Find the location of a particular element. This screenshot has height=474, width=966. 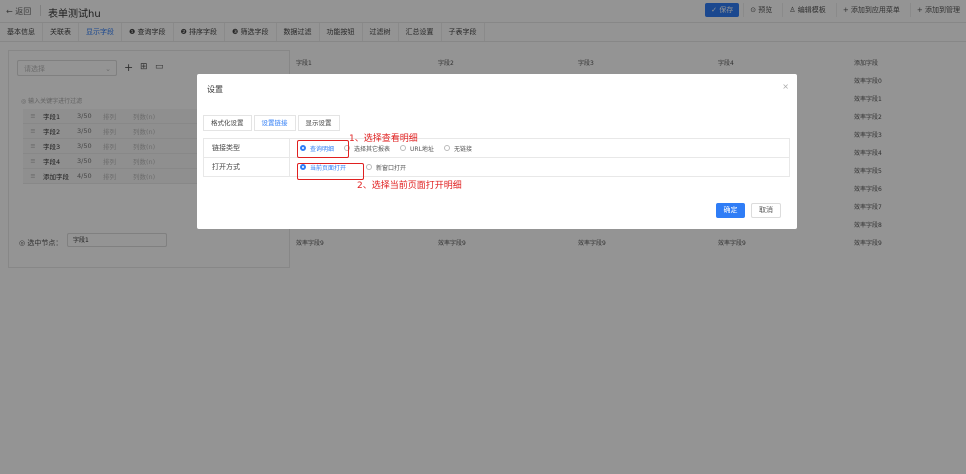

radio-url: URL地址 is located at coordinates (417, 148).